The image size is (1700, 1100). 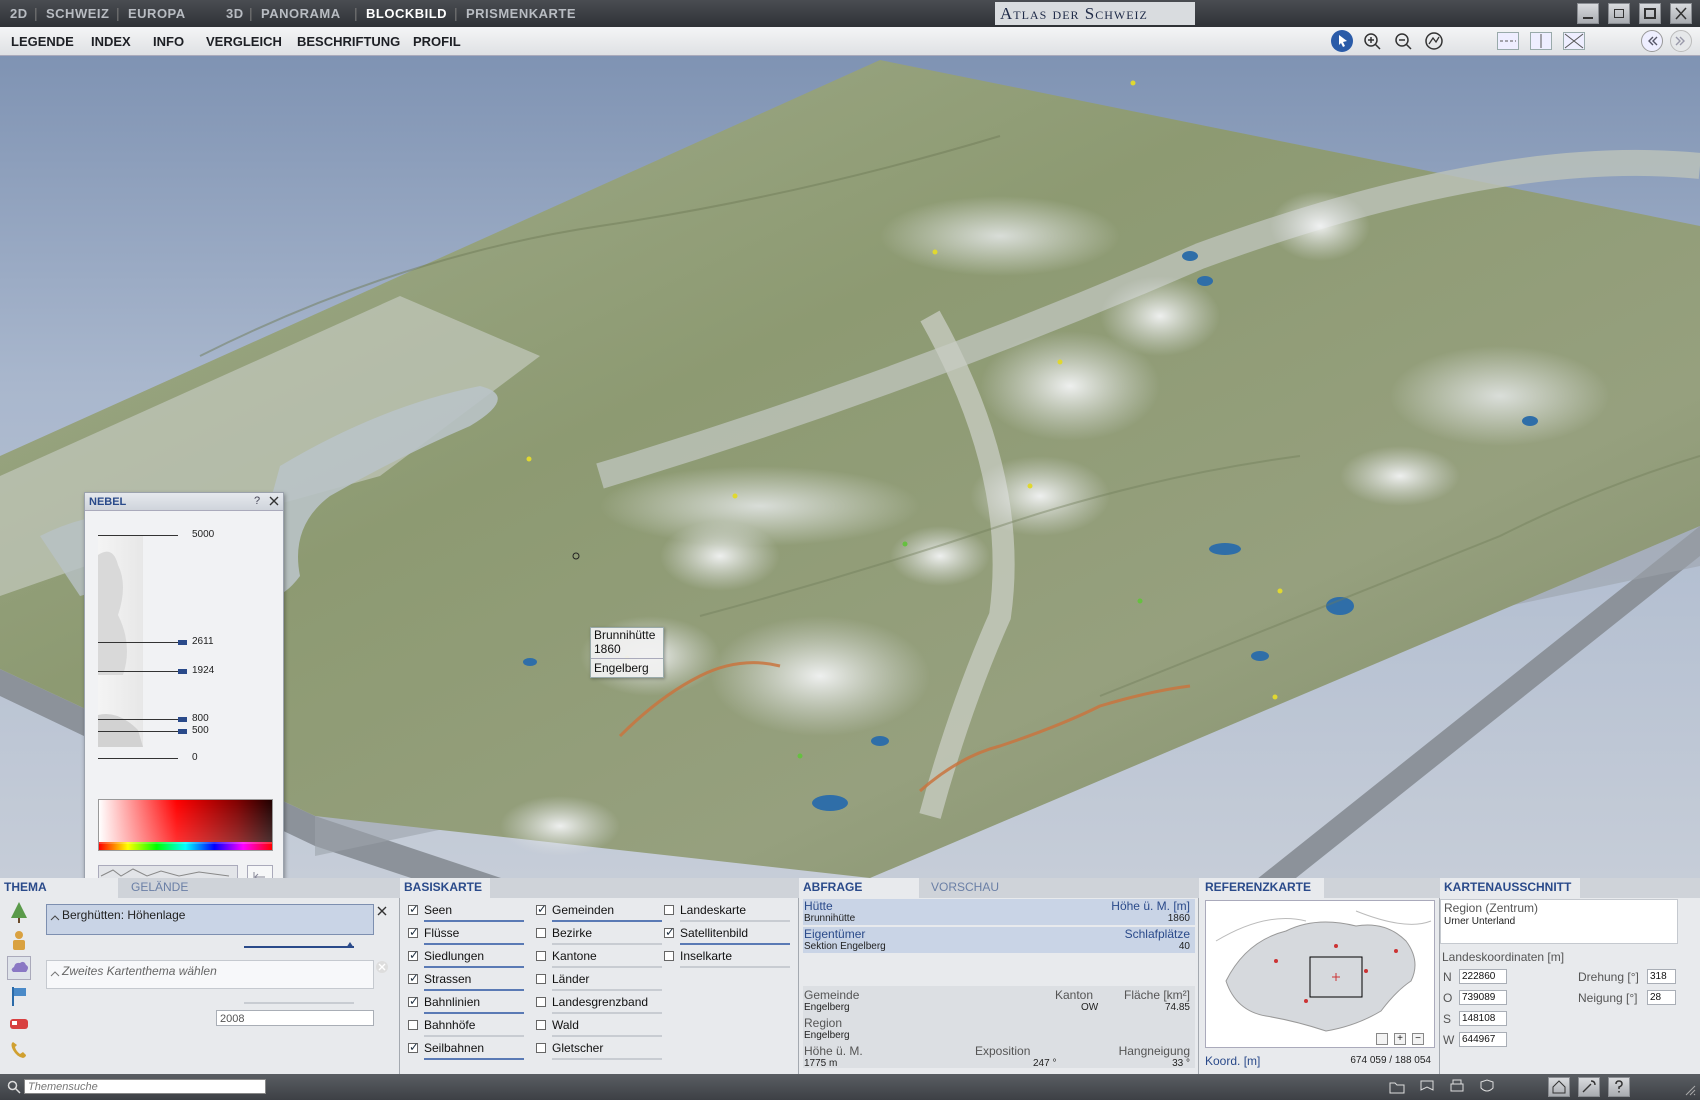 I want to click on layer-col1-item-5: Bahnhöfe, so click(x=441, y=1025).